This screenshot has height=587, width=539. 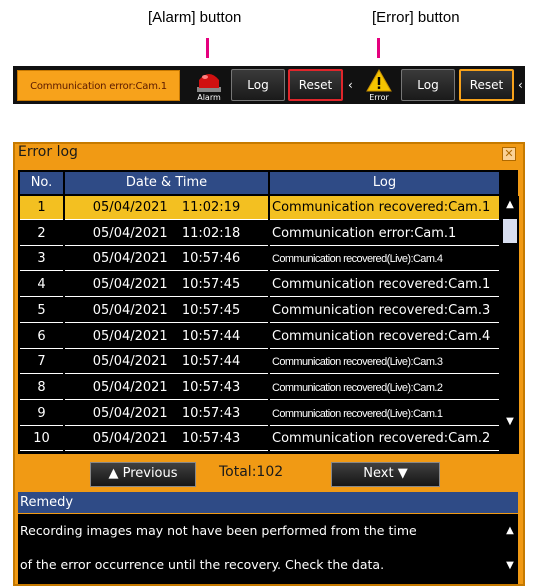 I want to click on row-time: 11:02:18, so click(x=211, y=233).